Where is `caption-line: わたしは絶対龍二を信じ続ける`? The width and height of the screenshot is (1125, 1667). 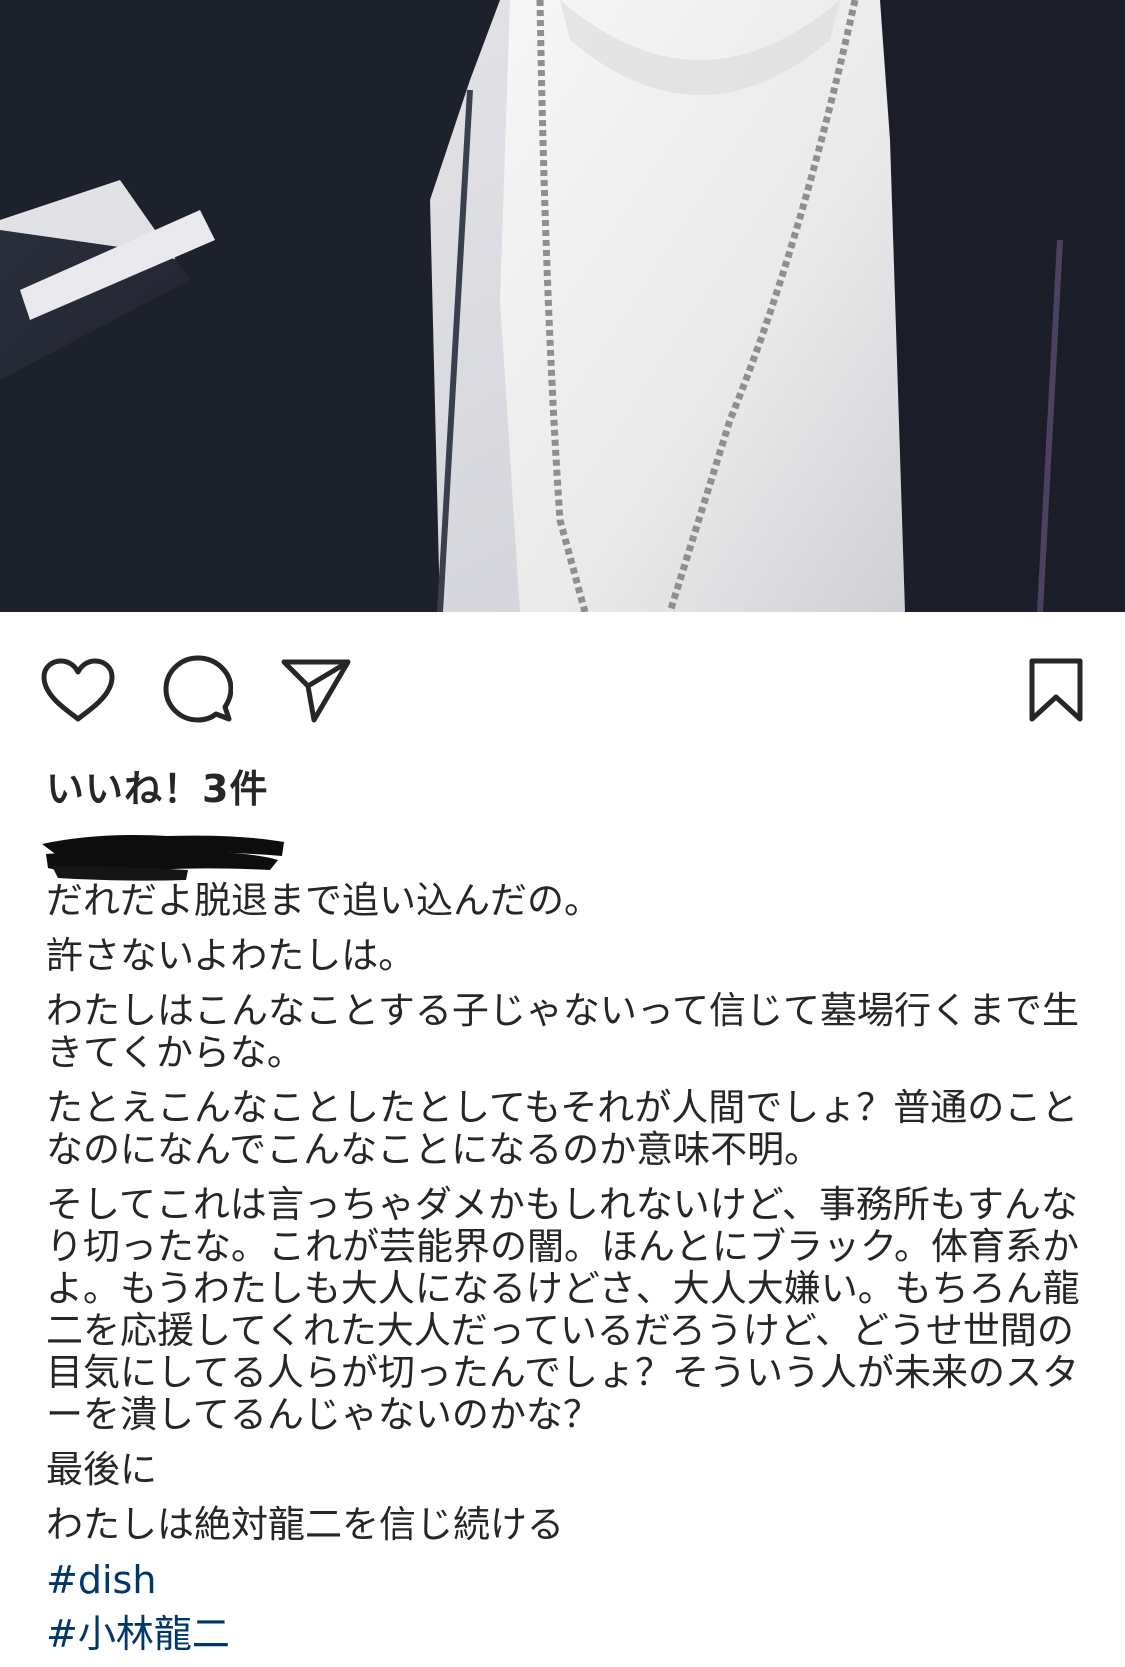 caption-line: わたしは絶対龍二を信じ続ける is located at coordinates (305, 1524).